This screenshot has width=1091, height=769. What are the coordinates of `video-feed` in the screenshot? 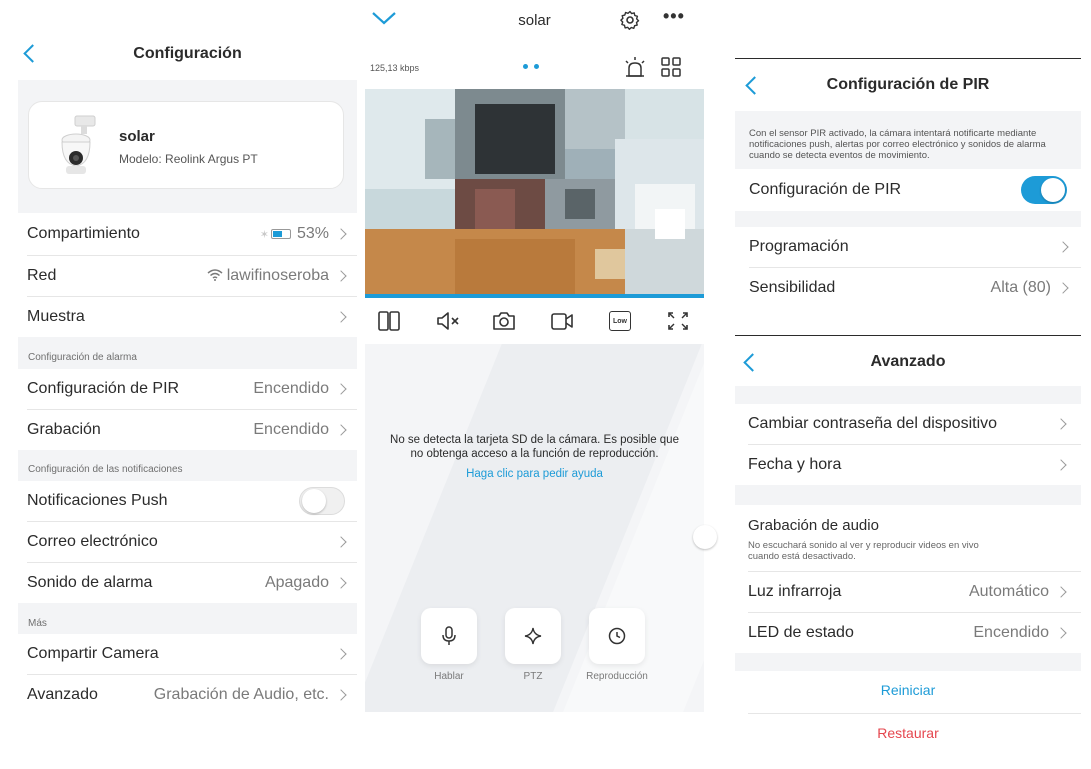 It's located at (534, 192).